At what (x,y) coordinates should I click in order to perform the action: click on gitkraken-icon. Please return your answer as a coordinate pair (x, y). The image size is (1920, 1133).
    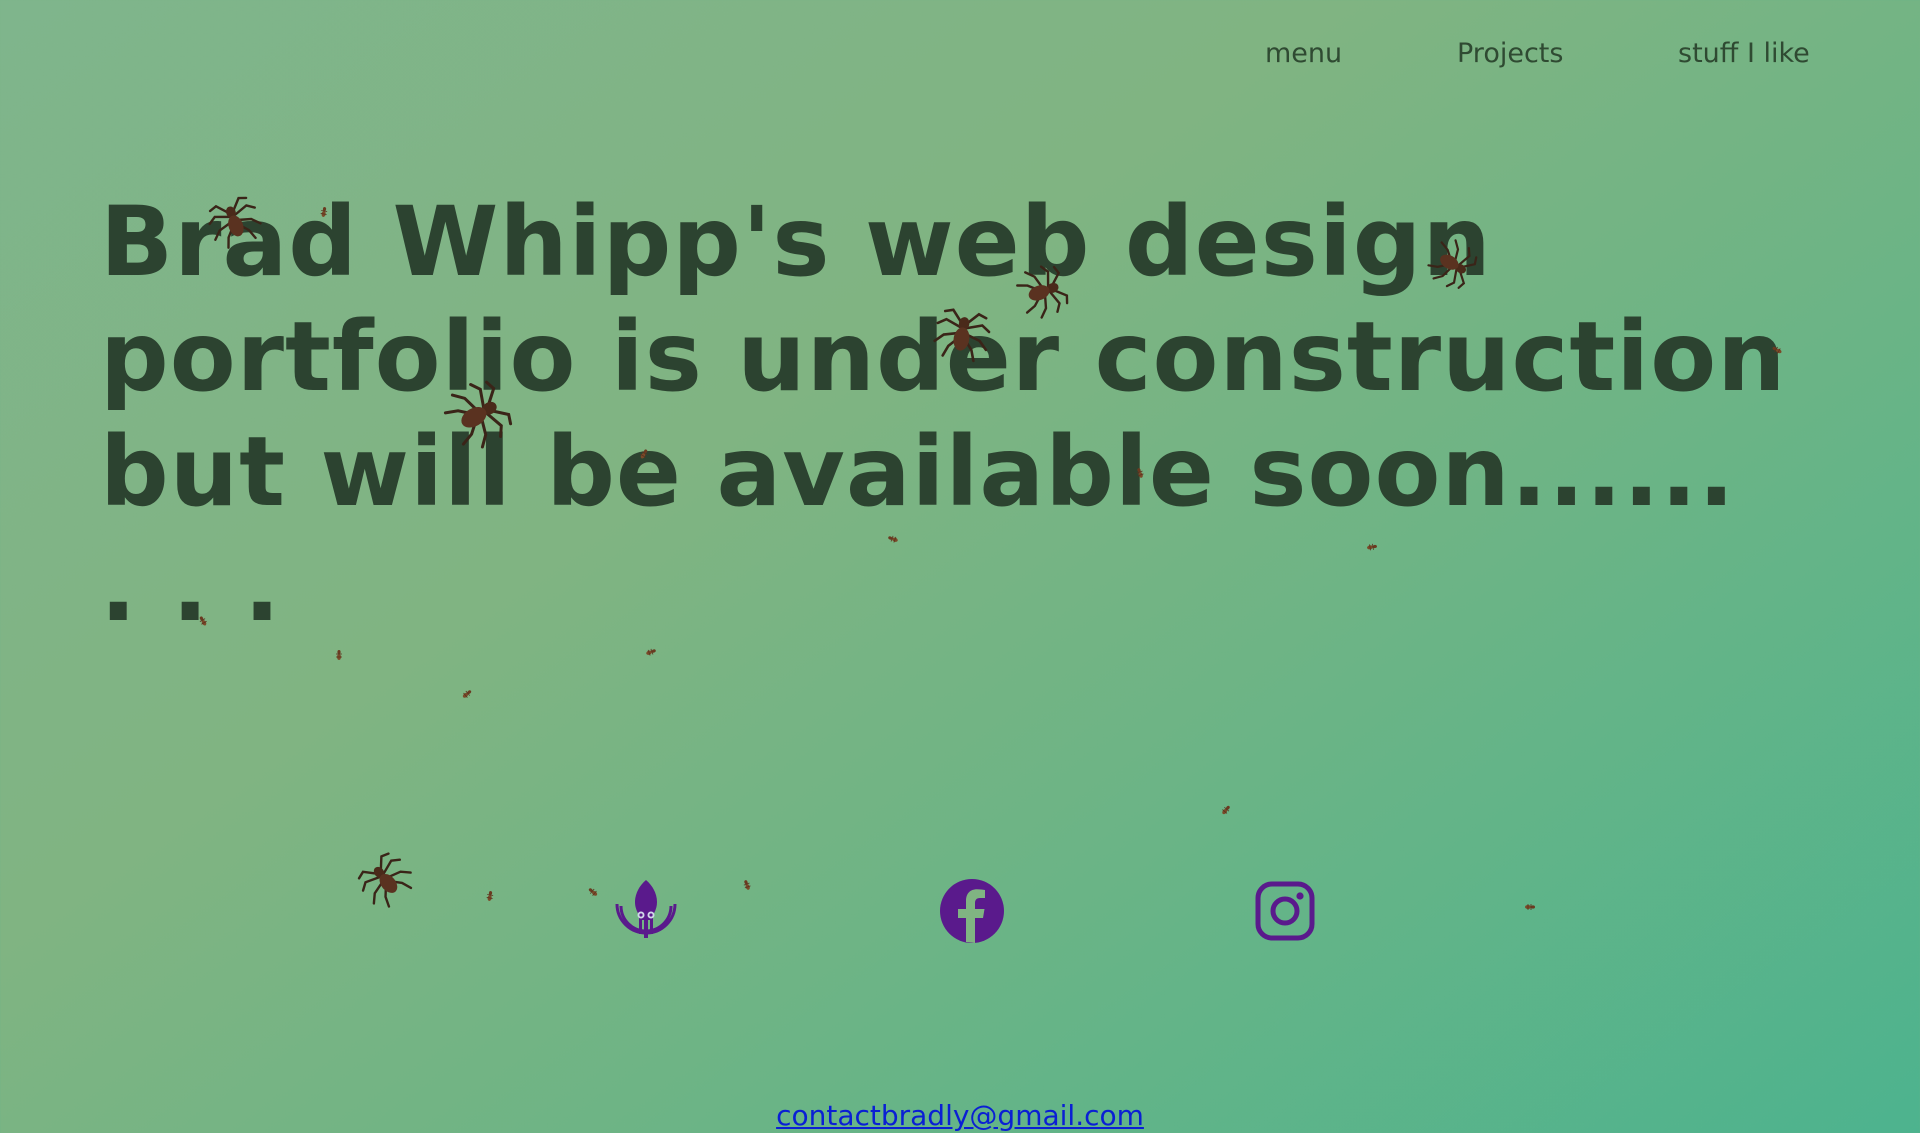
    Looking at the image, I should click on (646, 911).